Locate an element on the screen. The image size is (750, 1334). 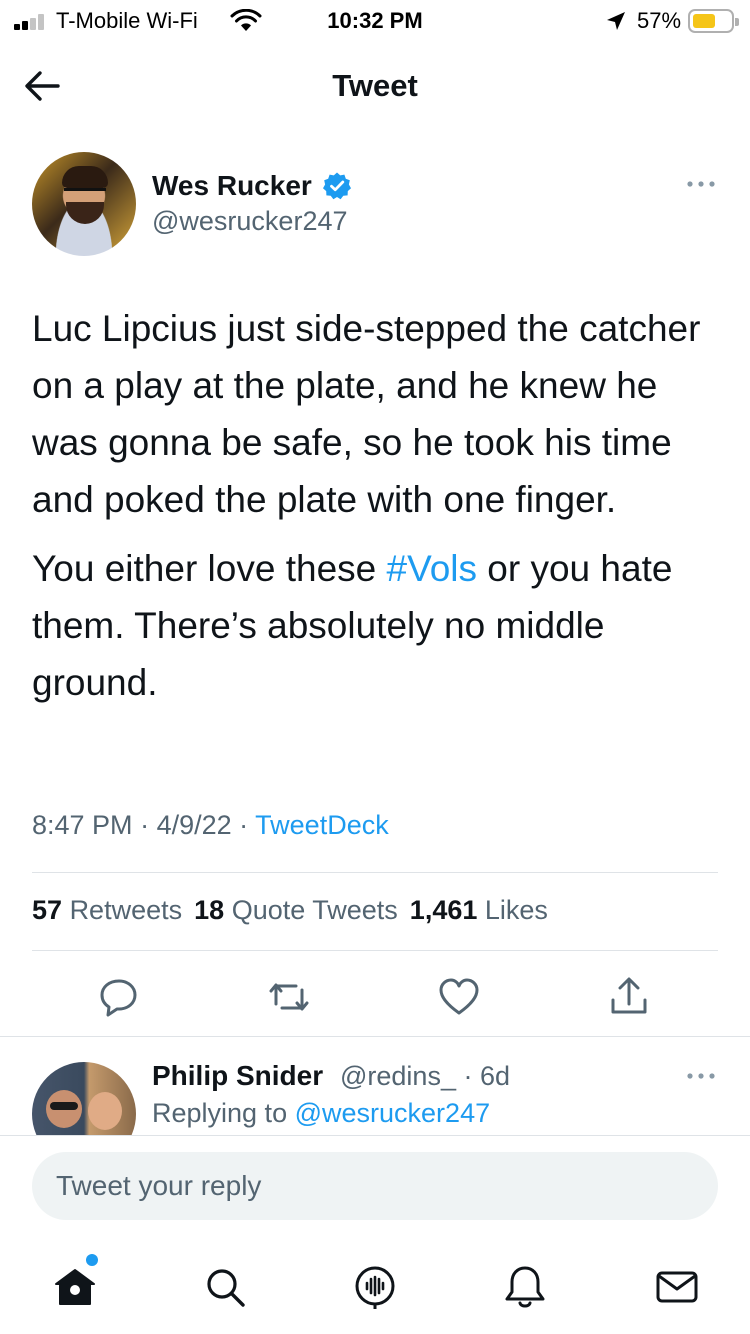
retweets-stat: 57 Retweets is located at coordinates (107, 910).